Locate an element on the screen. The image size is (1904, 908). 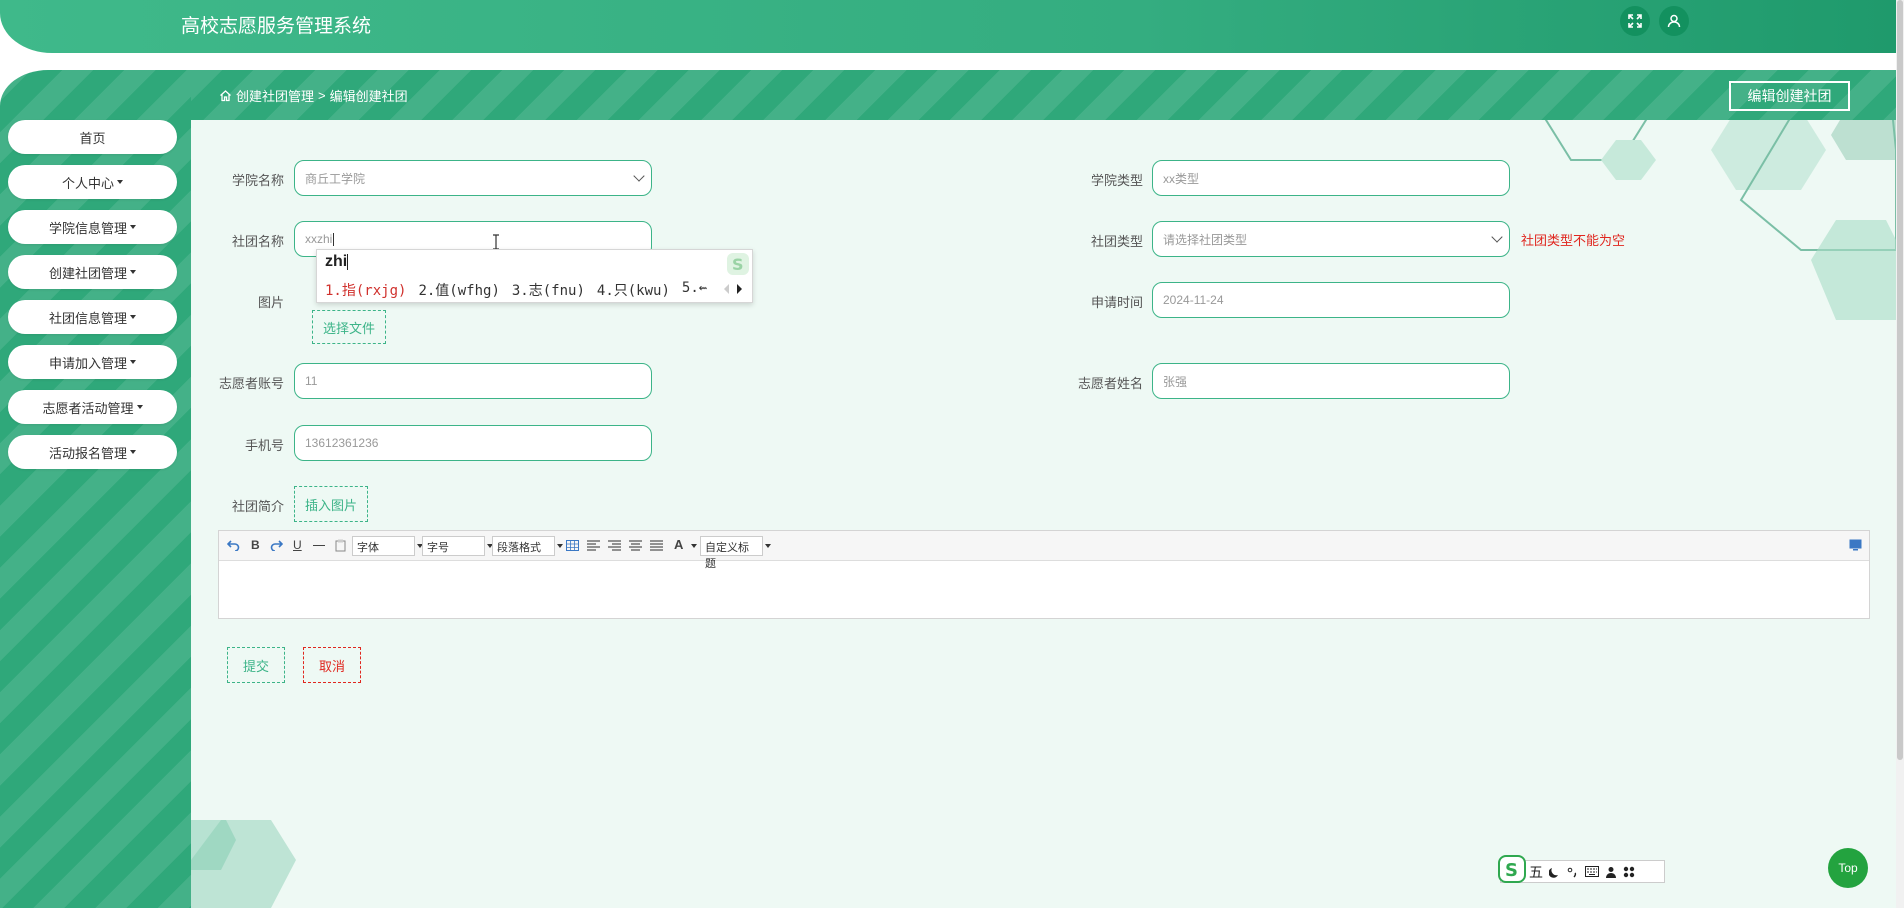
custom-title-select: 自定义标题 is located at coordinates (735, 553).